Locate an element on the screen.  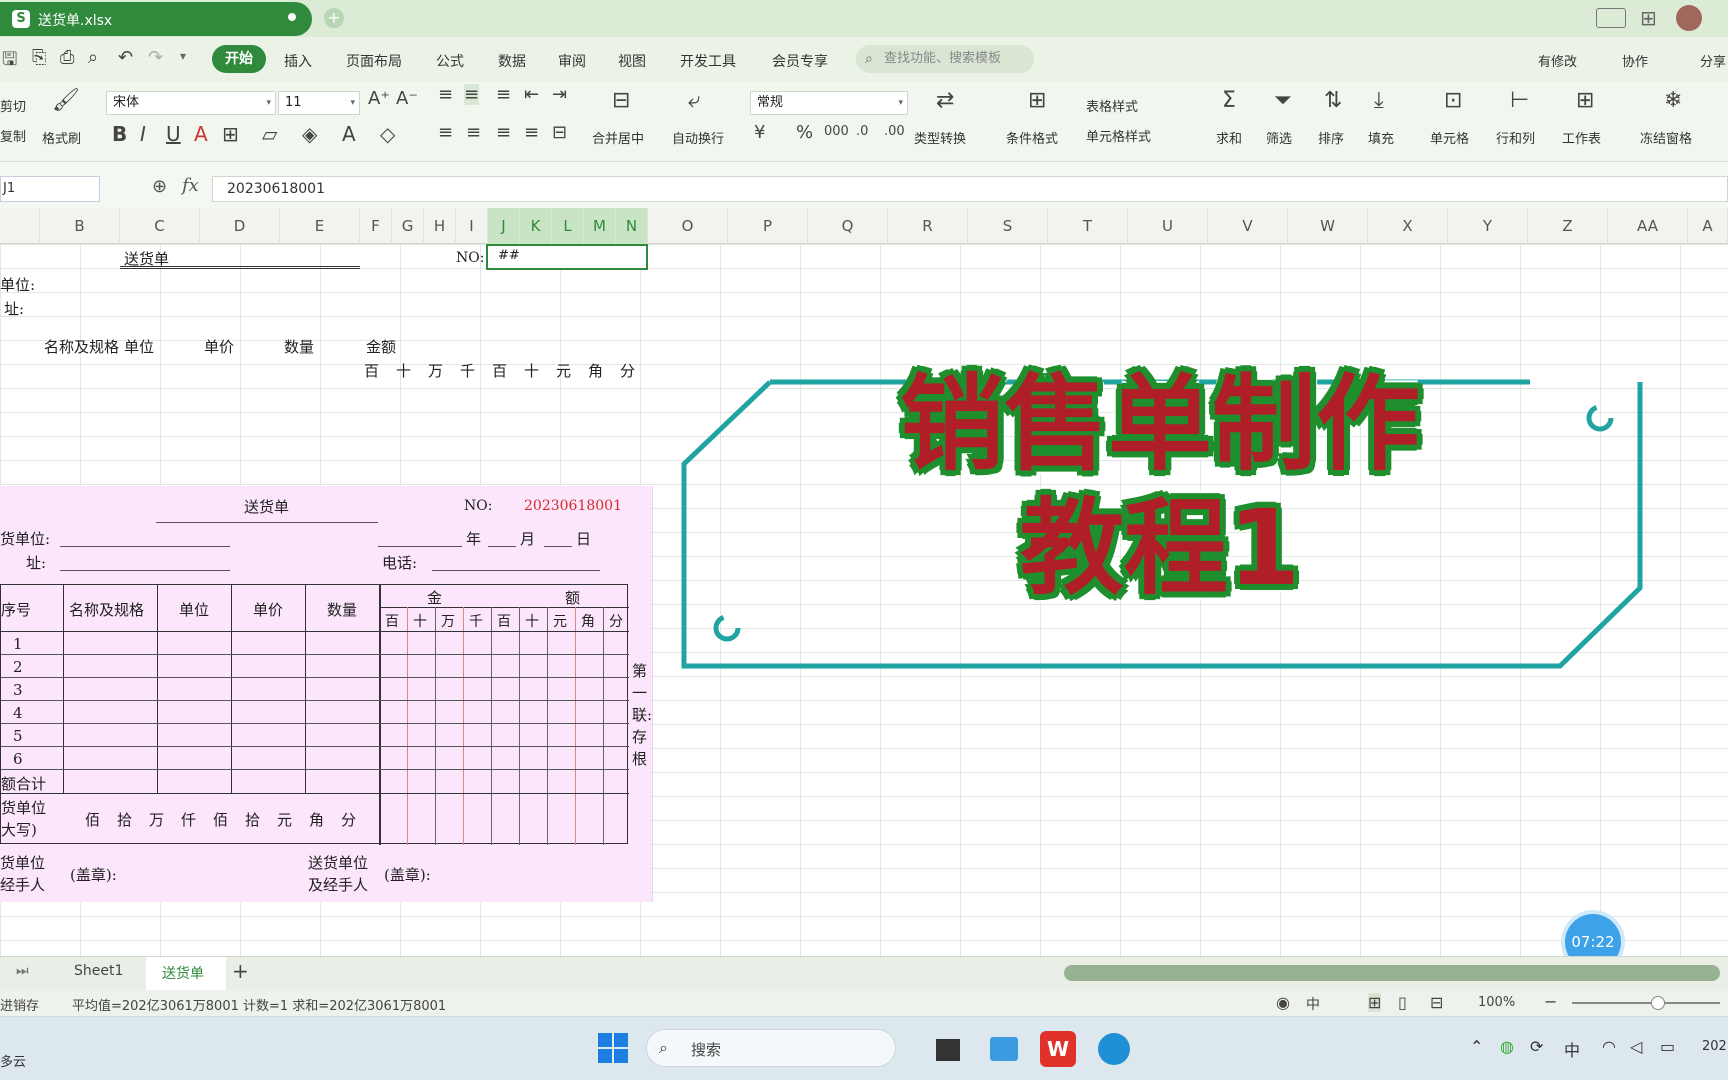
page-break-view-icon: ⊟ is located at coordinates (1436, 1002).